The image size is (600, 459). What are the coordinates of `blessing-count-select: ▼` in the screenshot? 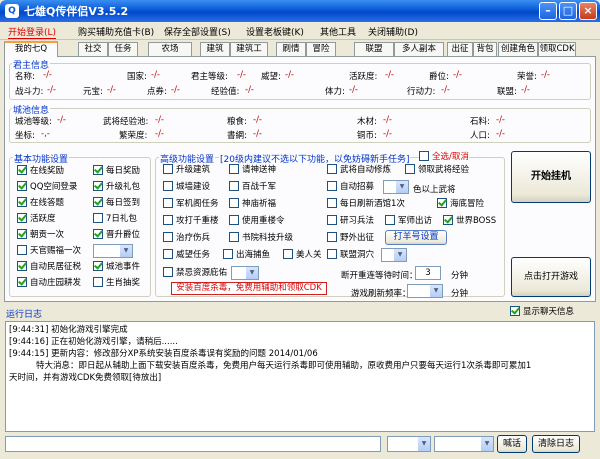 It's located at (113, 251).